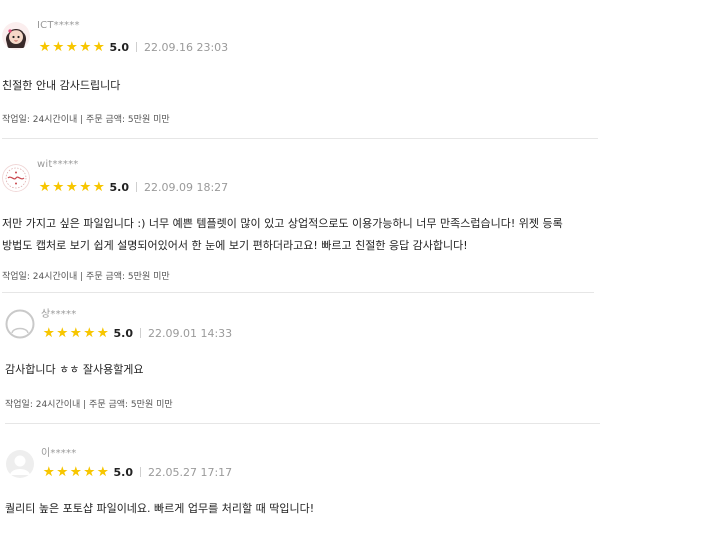  Describe the element at coordinates (74, 369) in the screenshot. I see `review-text: 감사합니다 ㅎㅎ 잘사용할게요` at that location.